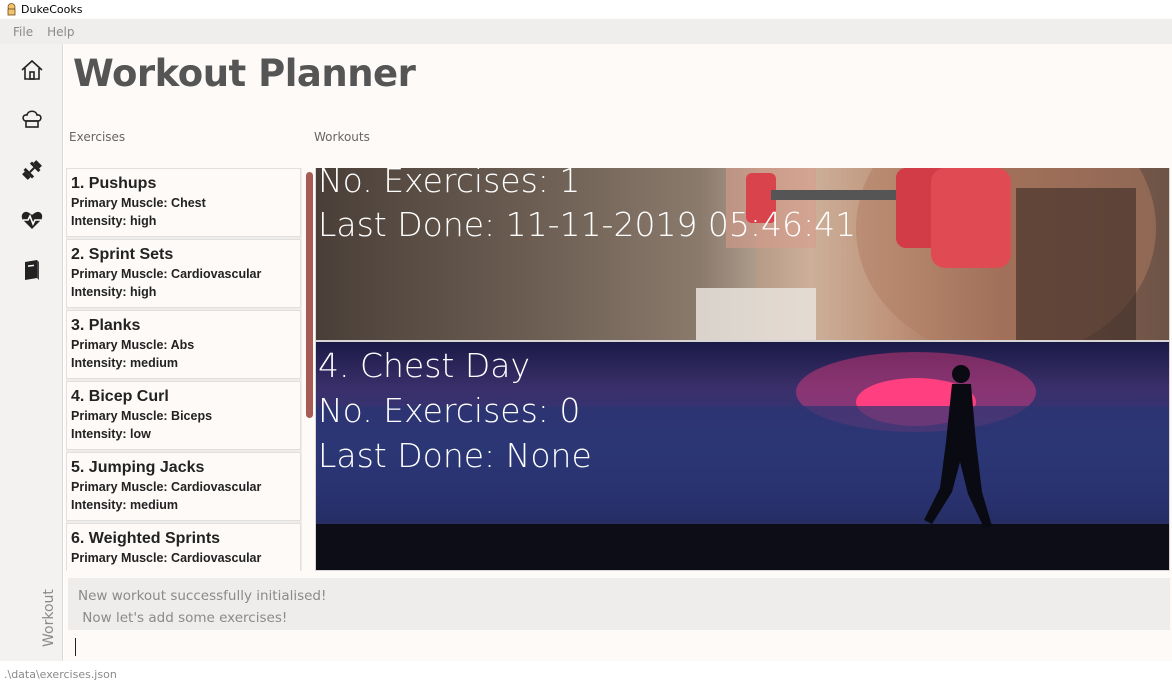 The image size is (1172, 684). I want to click on sidebar-item-recipes, so click(32, 119).